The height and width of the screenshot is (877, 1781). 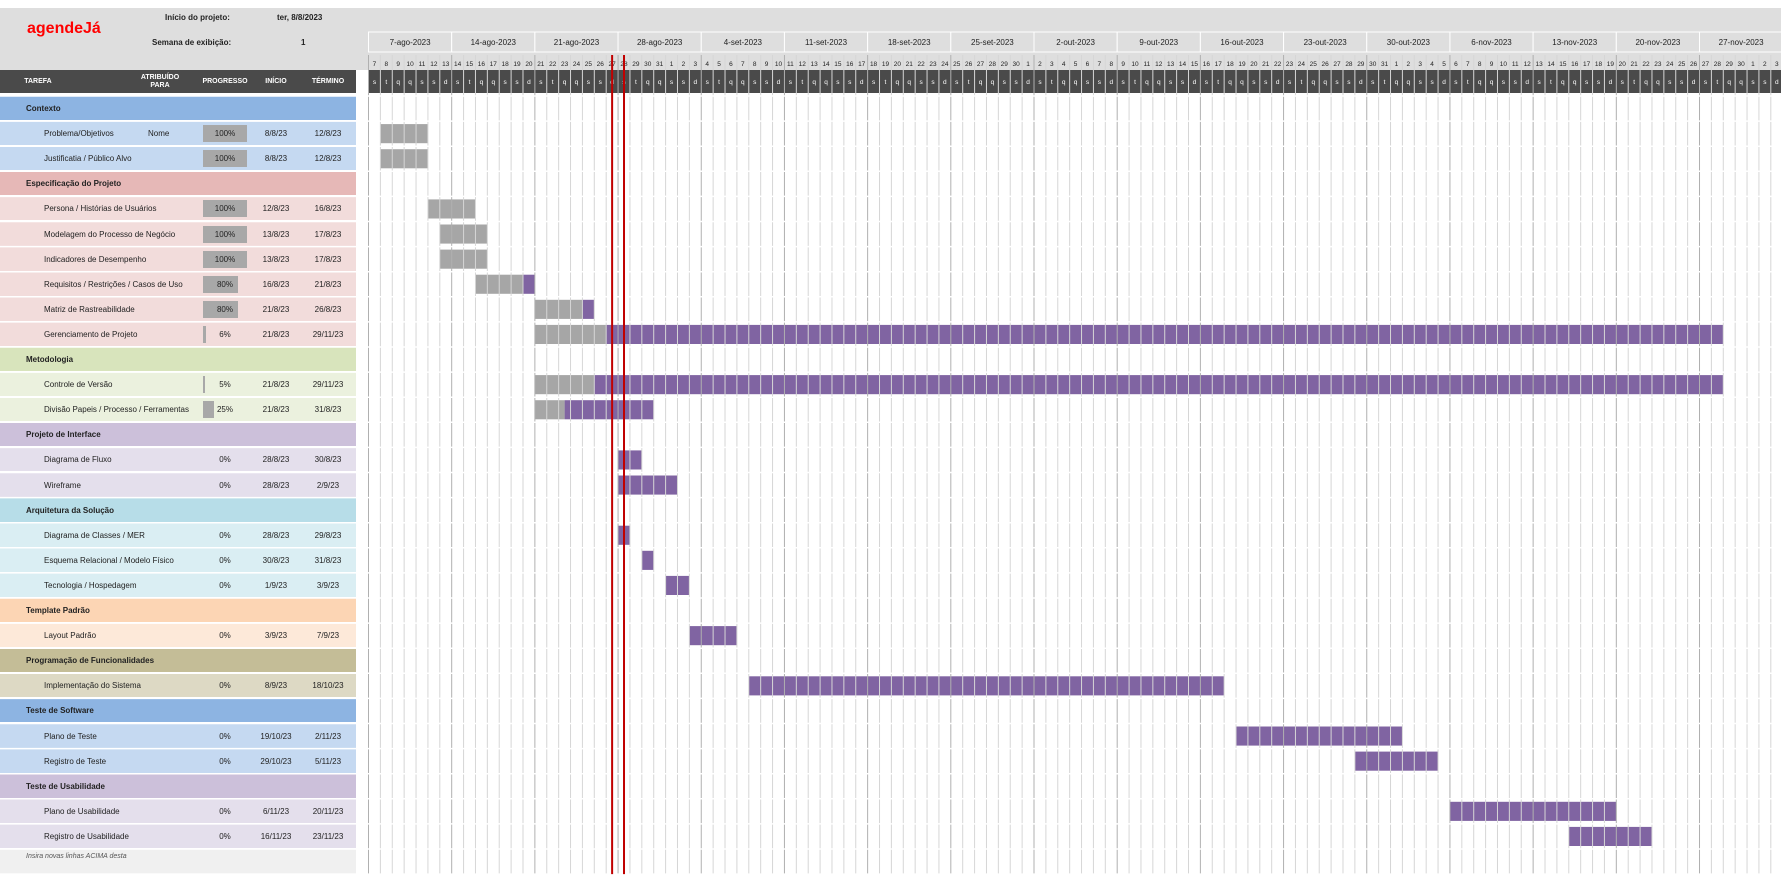 What do you see at coordinates (1314, 64) in the screenshot?
I see `day-number: 25` at bounding box center [1314, 64].